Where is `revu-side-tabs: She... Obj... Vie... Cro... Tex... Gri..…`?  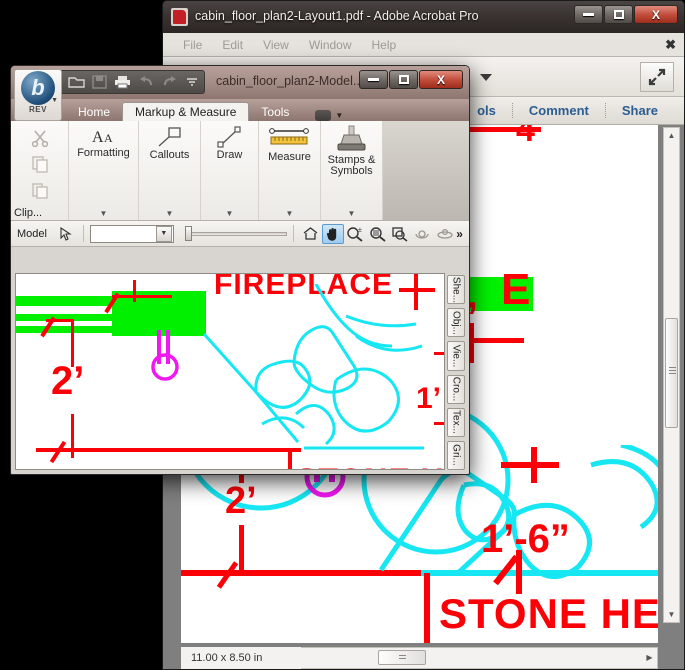 revu-side-tabs: She... Obj... Vie... Cro... Tex... Gri..… is located at coordinates (456, 372).